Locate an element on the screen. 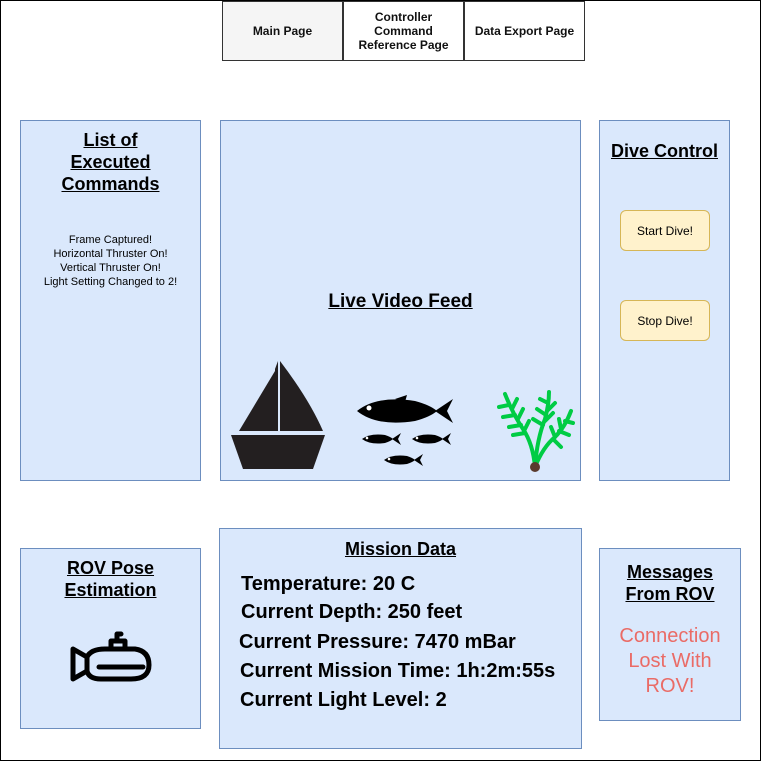 This screenshot has height=761, width=761. fish-icon is located at coordinates (405, 430).